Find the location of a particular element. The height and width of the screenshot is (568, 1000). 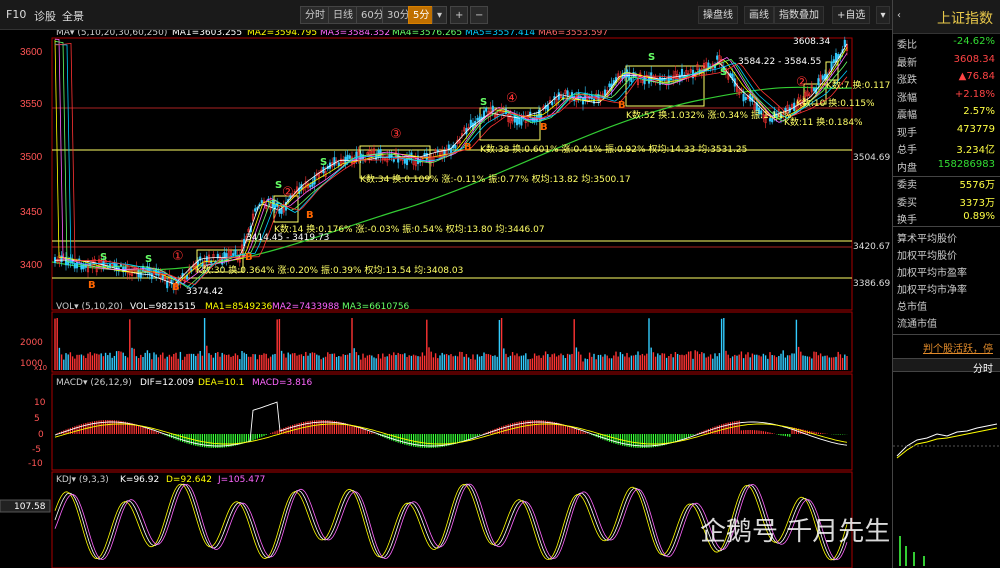

tab-fenshi: 分时 is located at coordinates (983, 367).